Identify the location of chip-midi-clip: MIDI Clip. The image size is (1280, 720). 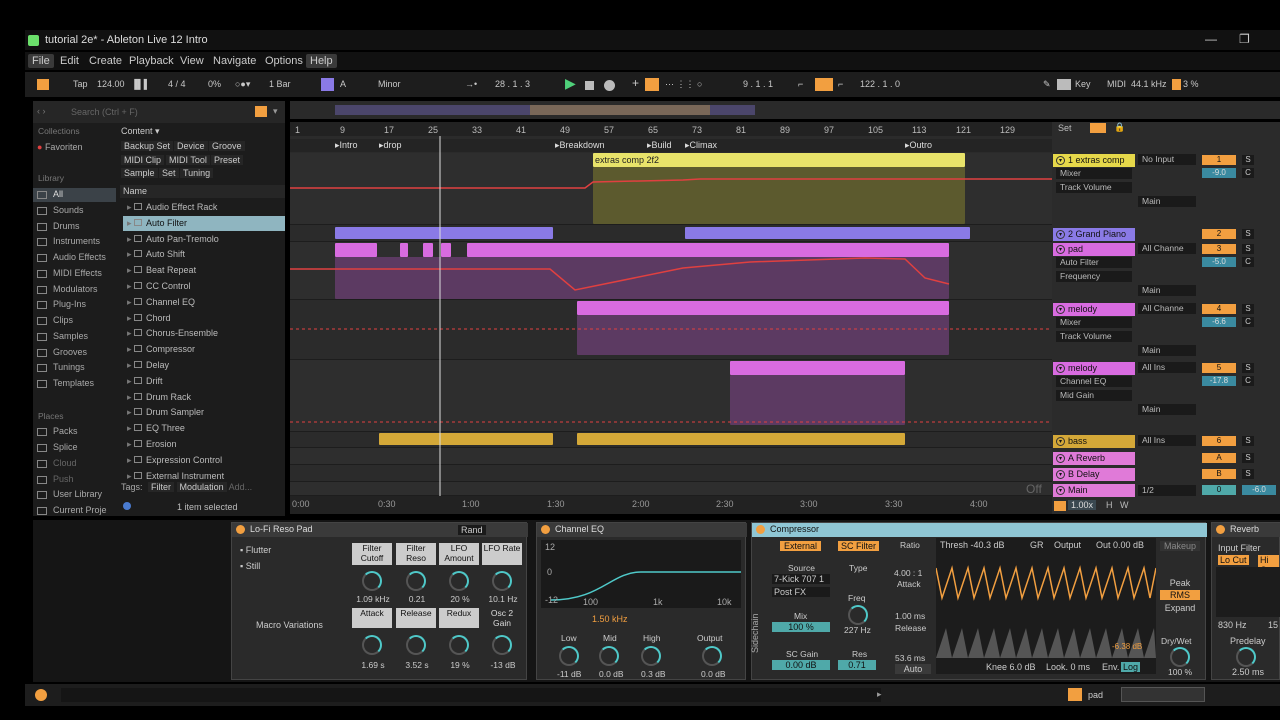
(143, 160).